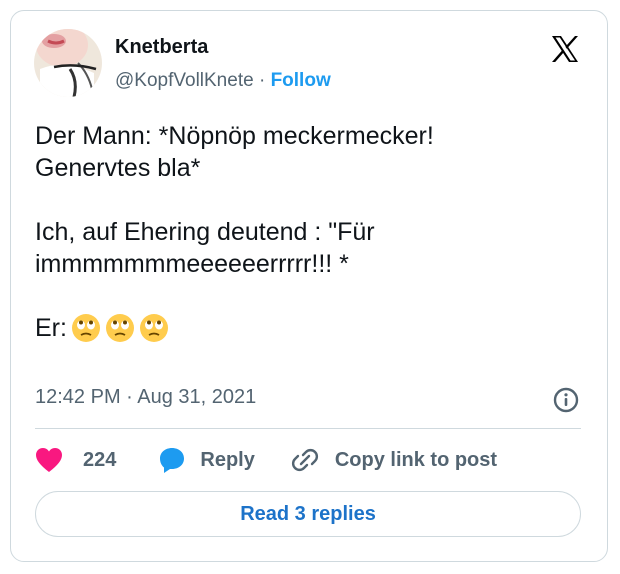 The height and width of the screenshot is (574, 620). What do you see at coordinates (304, 460) in the screenshot?
I see `link-icon` at bounding box center [304, 460].